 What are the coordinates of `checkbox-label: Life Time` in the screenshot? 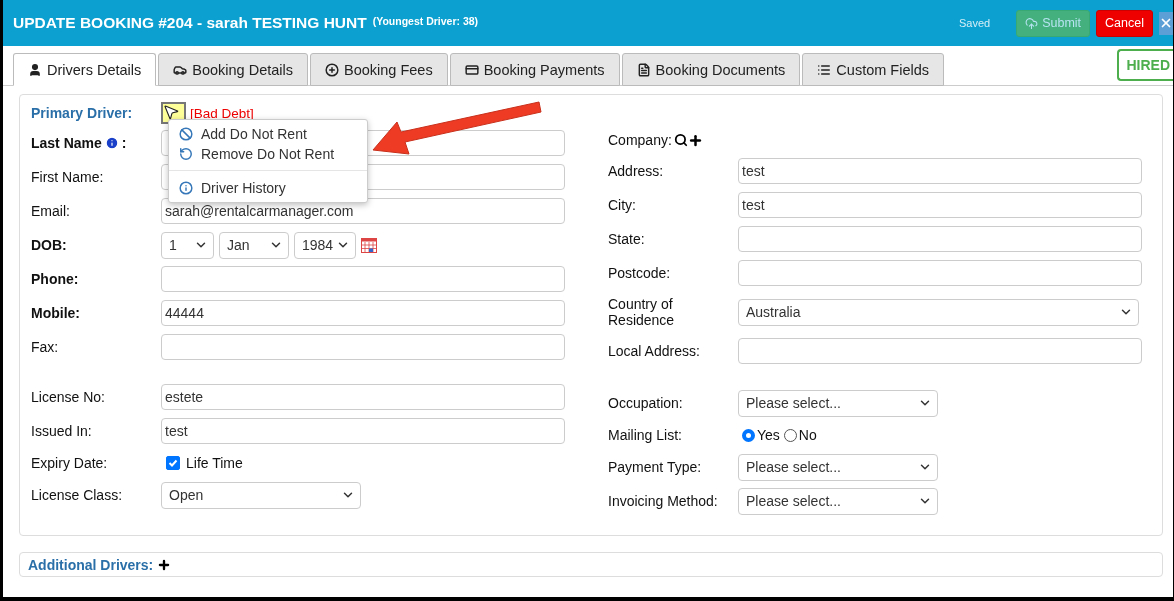 It's located at (214, 463).